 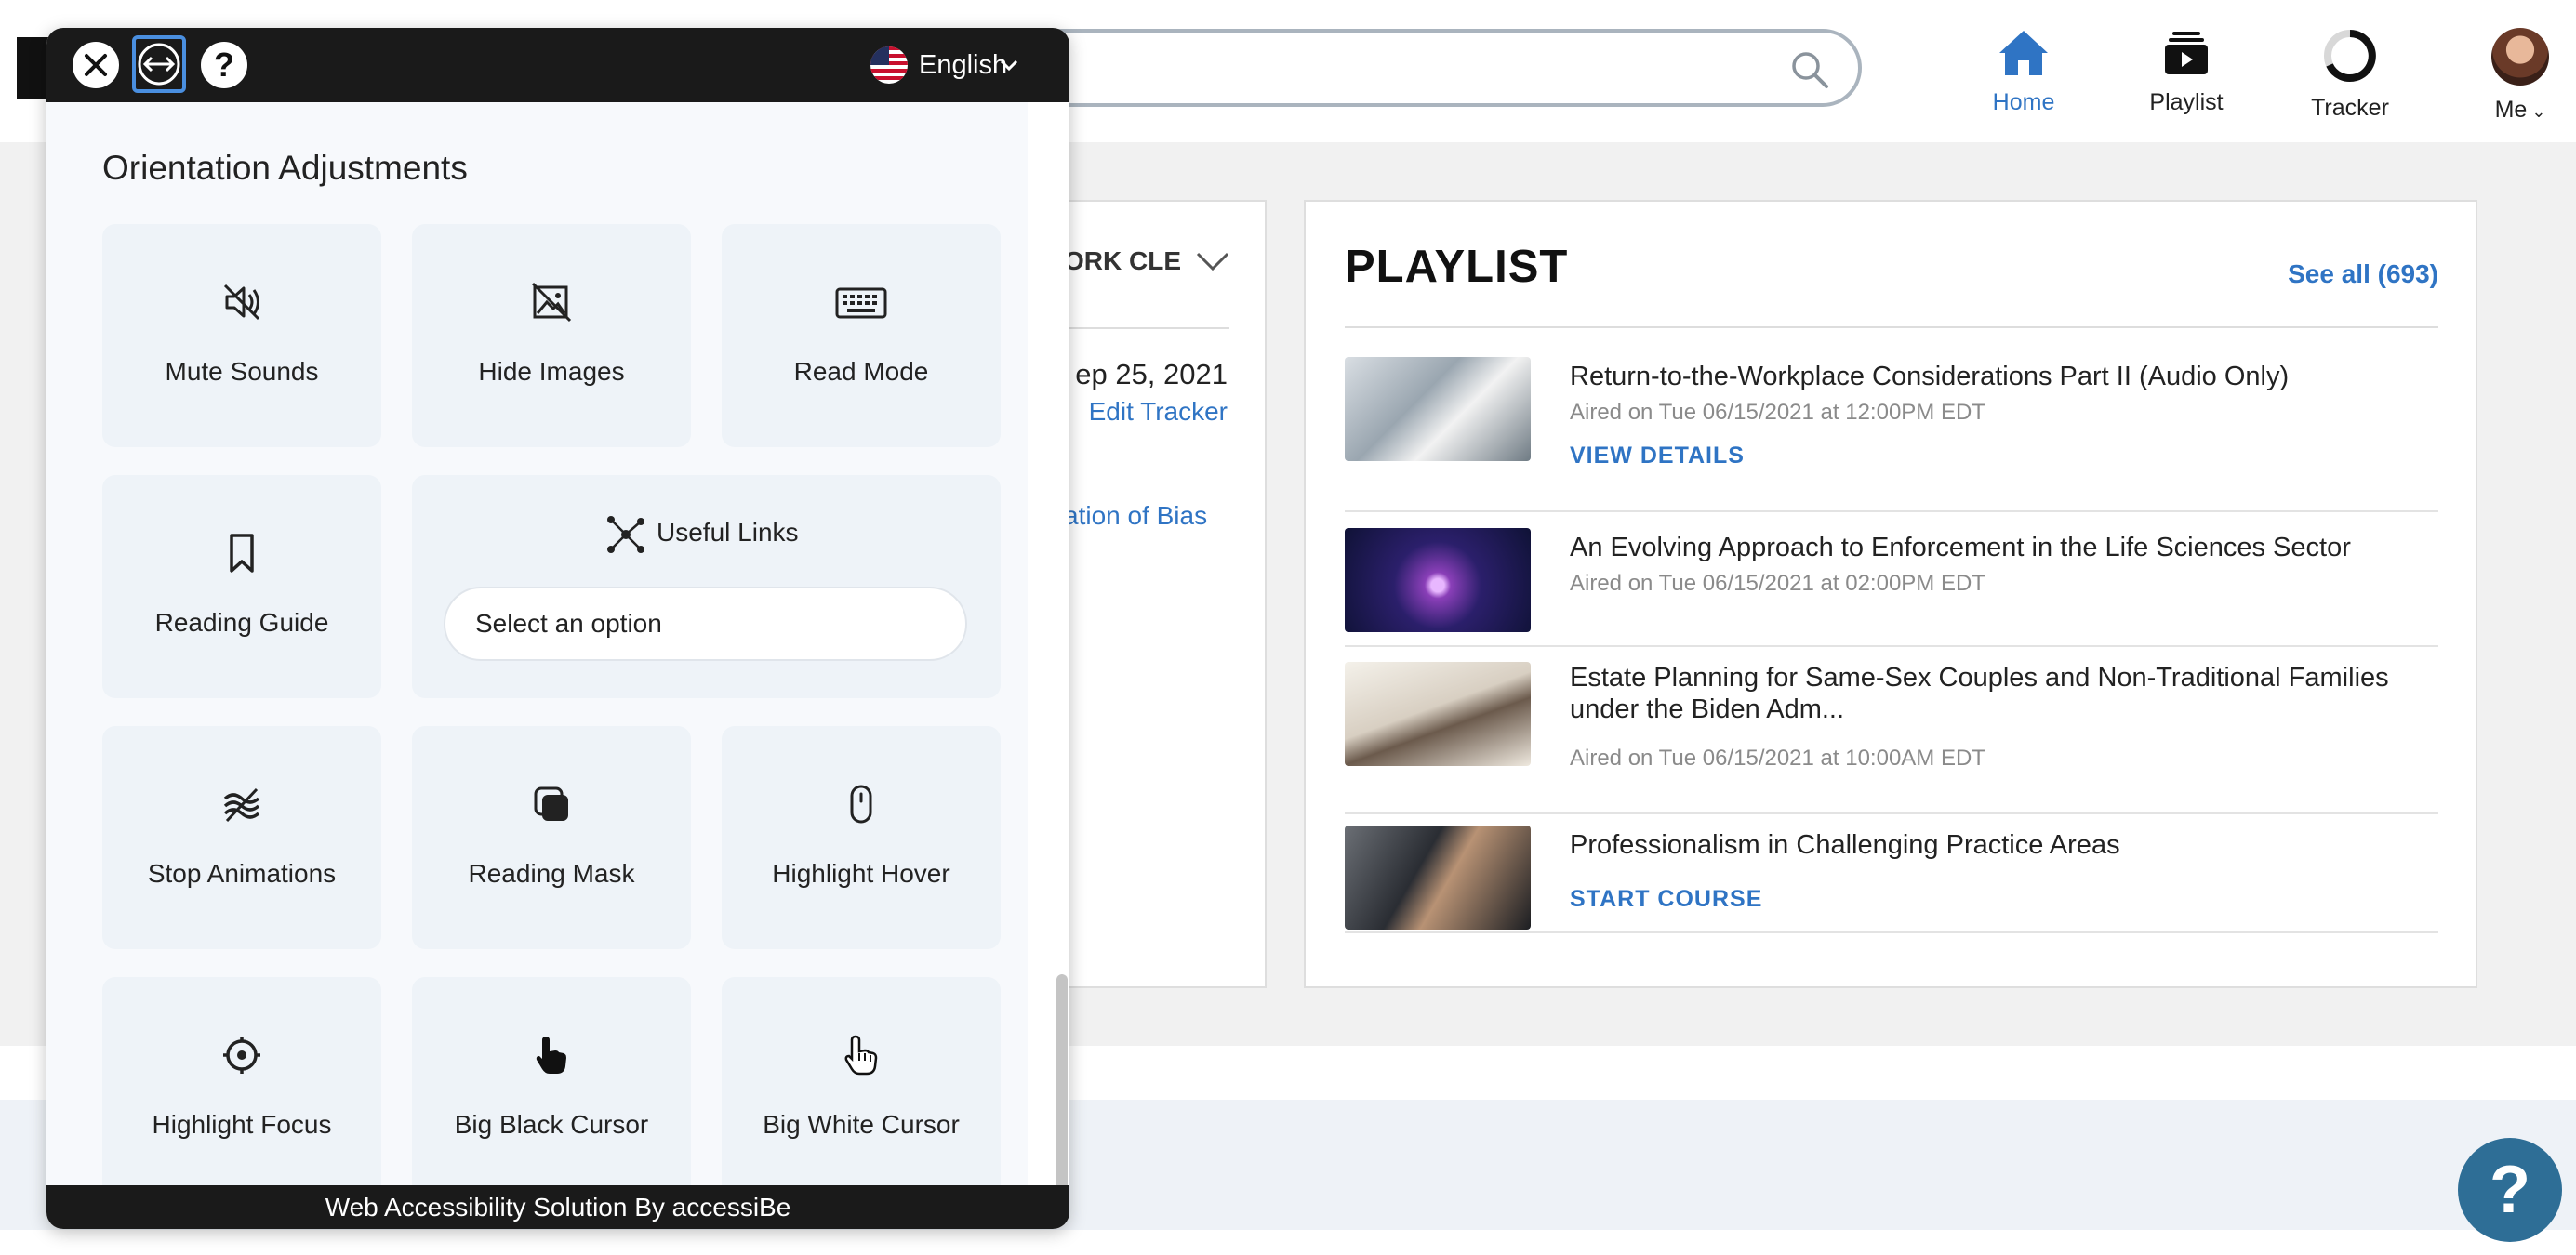 I want to click on aired-date: Aired on Tue 06/15/2021 at 12:00PM EDT, so click(x=1777, y=412).